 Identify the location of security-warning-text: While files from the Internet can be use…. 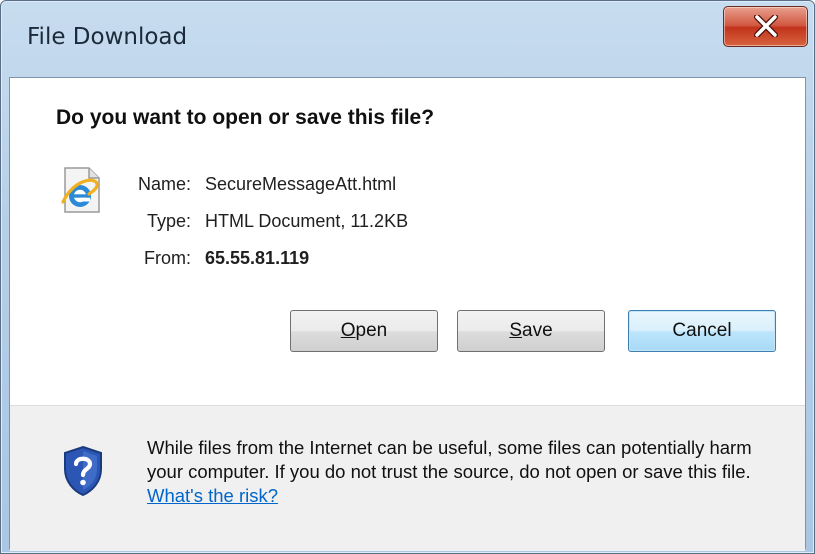
(467, 472).